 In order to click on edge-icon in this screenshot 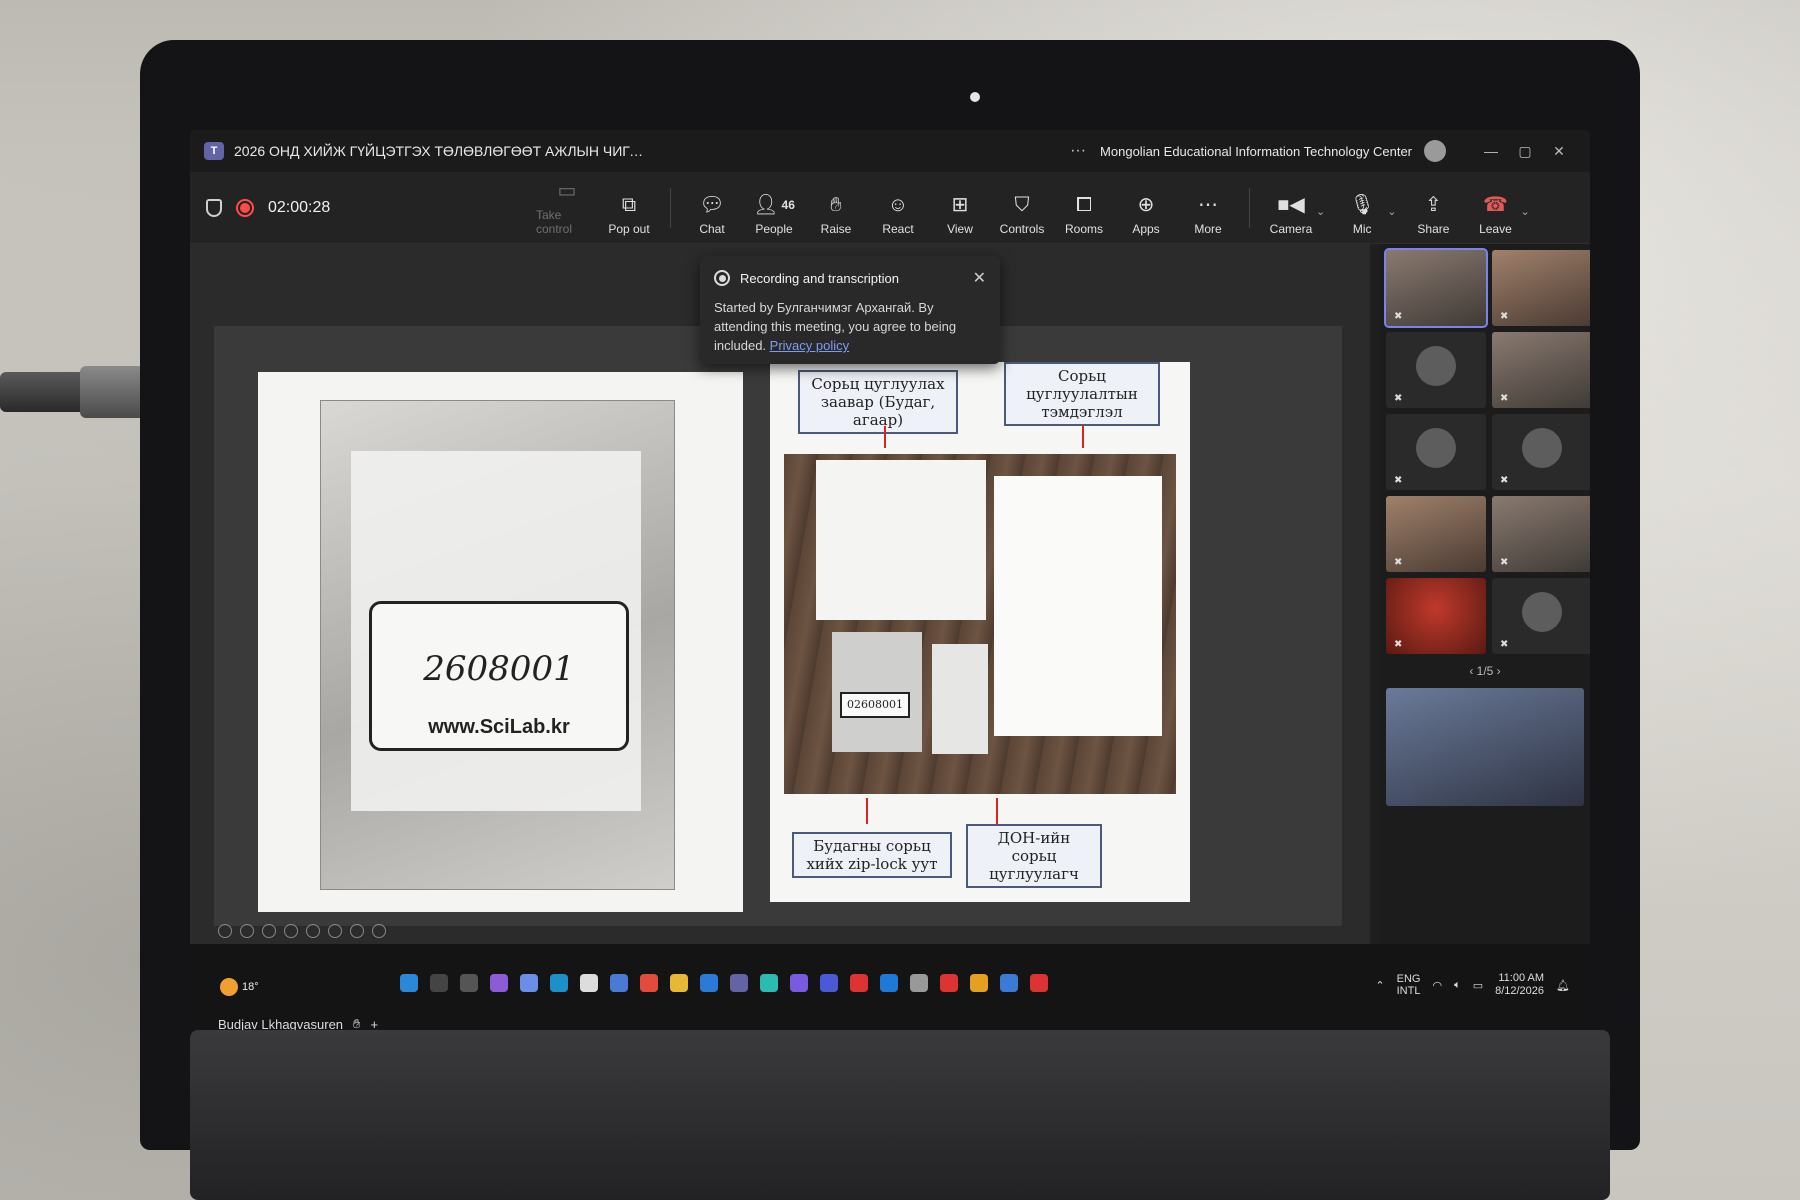, I will do `click(559, 983)`.